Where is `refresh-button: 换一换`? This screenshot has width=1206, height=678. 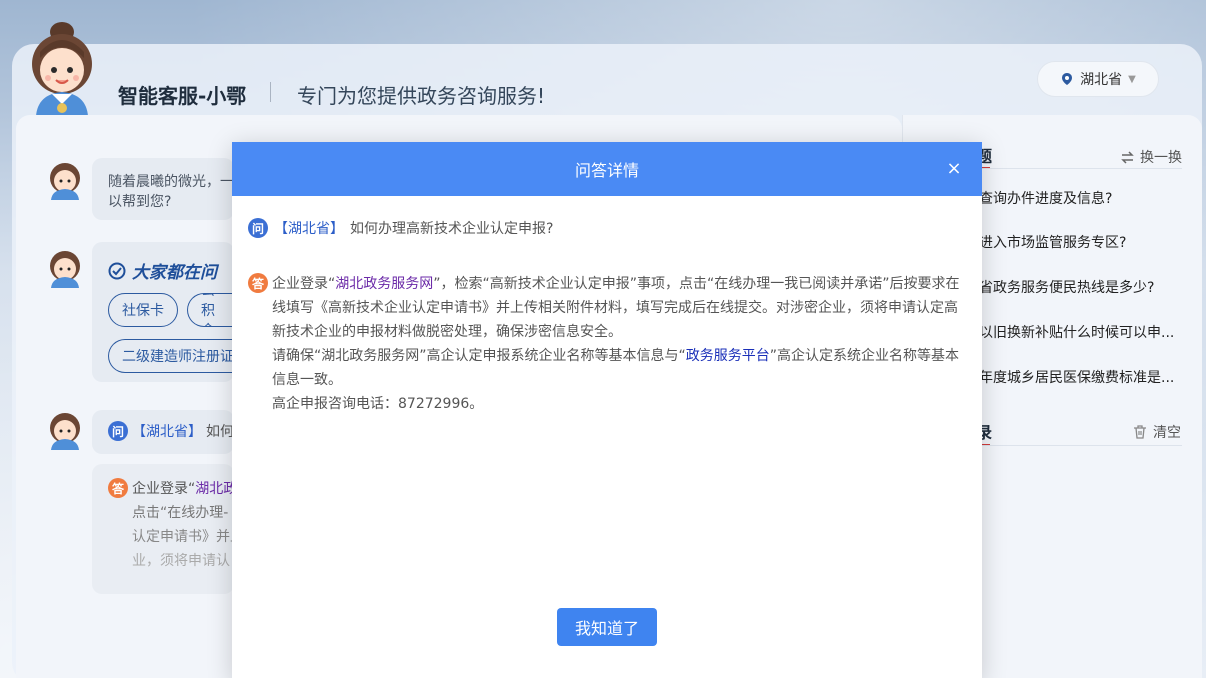 refresh-button: 换一换 is located at coordinates (1151, 157).